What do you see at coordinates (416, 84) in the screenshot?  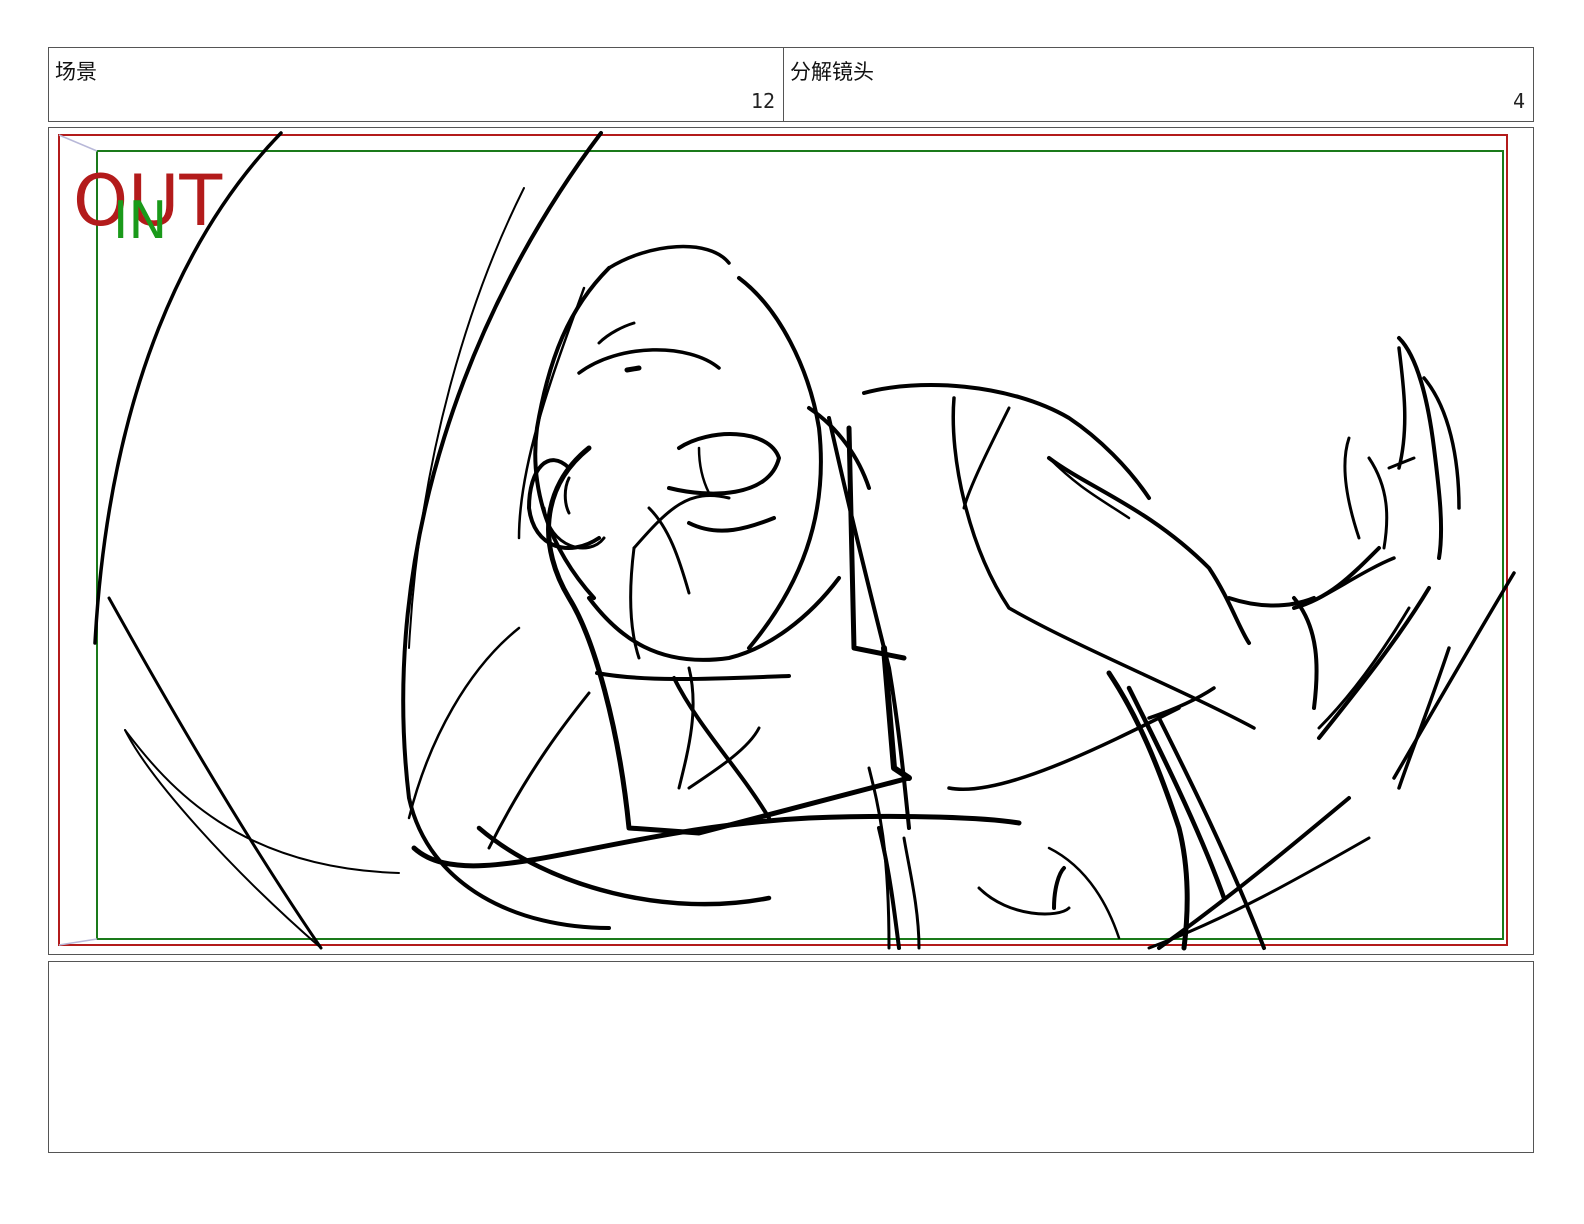 I see `scene-cell: 场景 12` at bounding box center [416, 84].